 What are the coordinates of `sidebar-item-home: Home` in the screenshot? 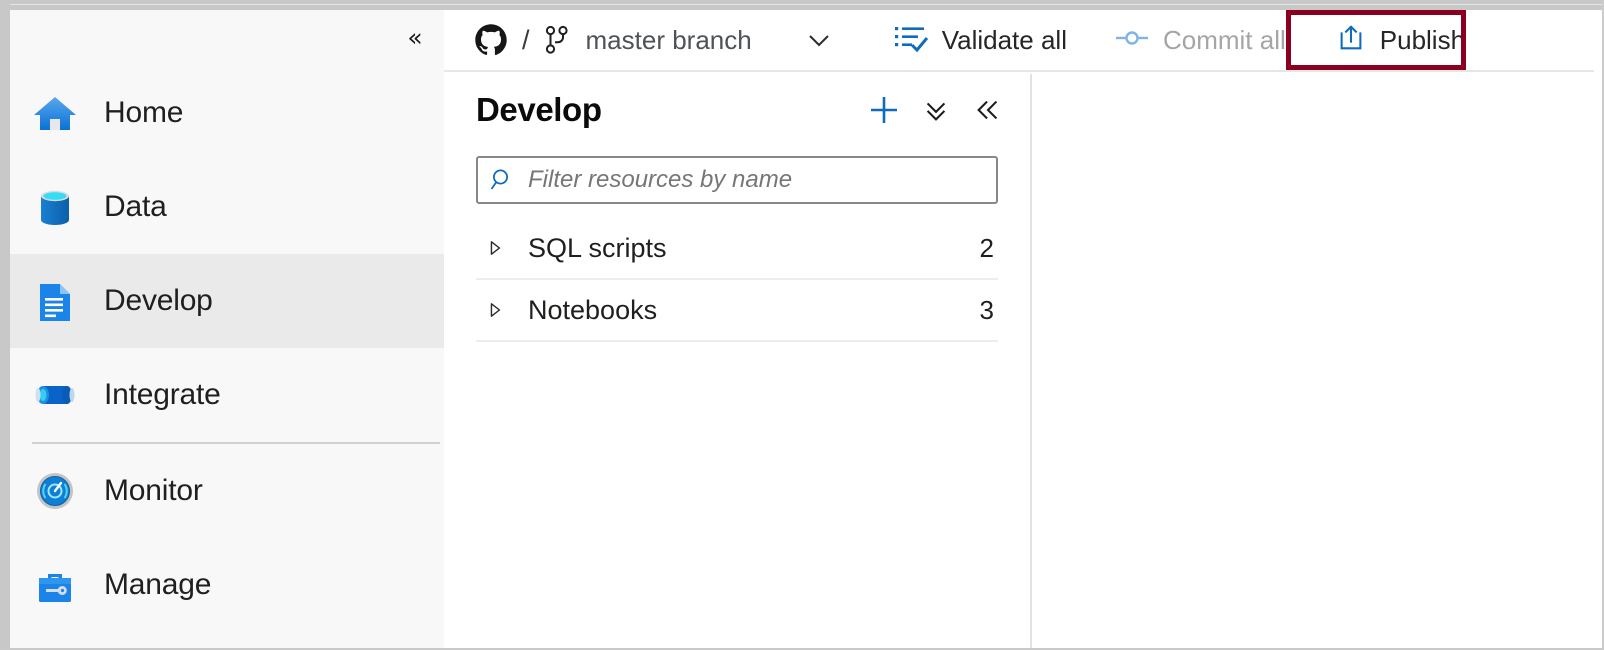 It's located at (227, 113).